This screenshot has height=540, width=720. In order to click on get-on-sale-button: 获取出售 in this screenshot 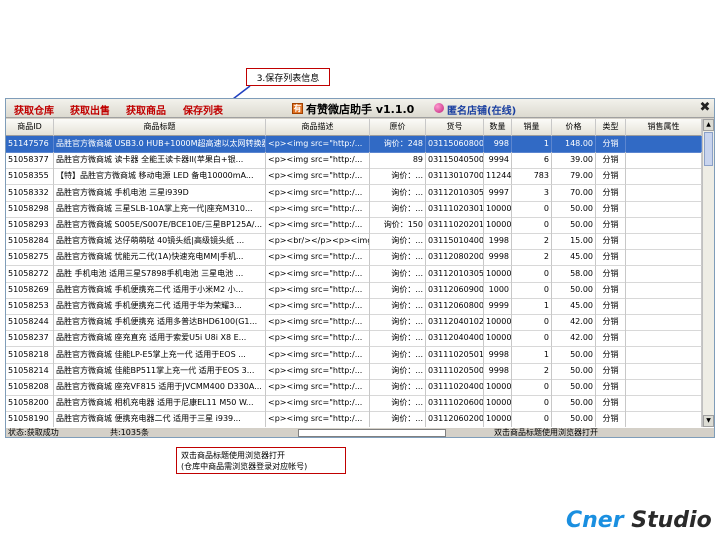, I will do `click(90, 109)`.